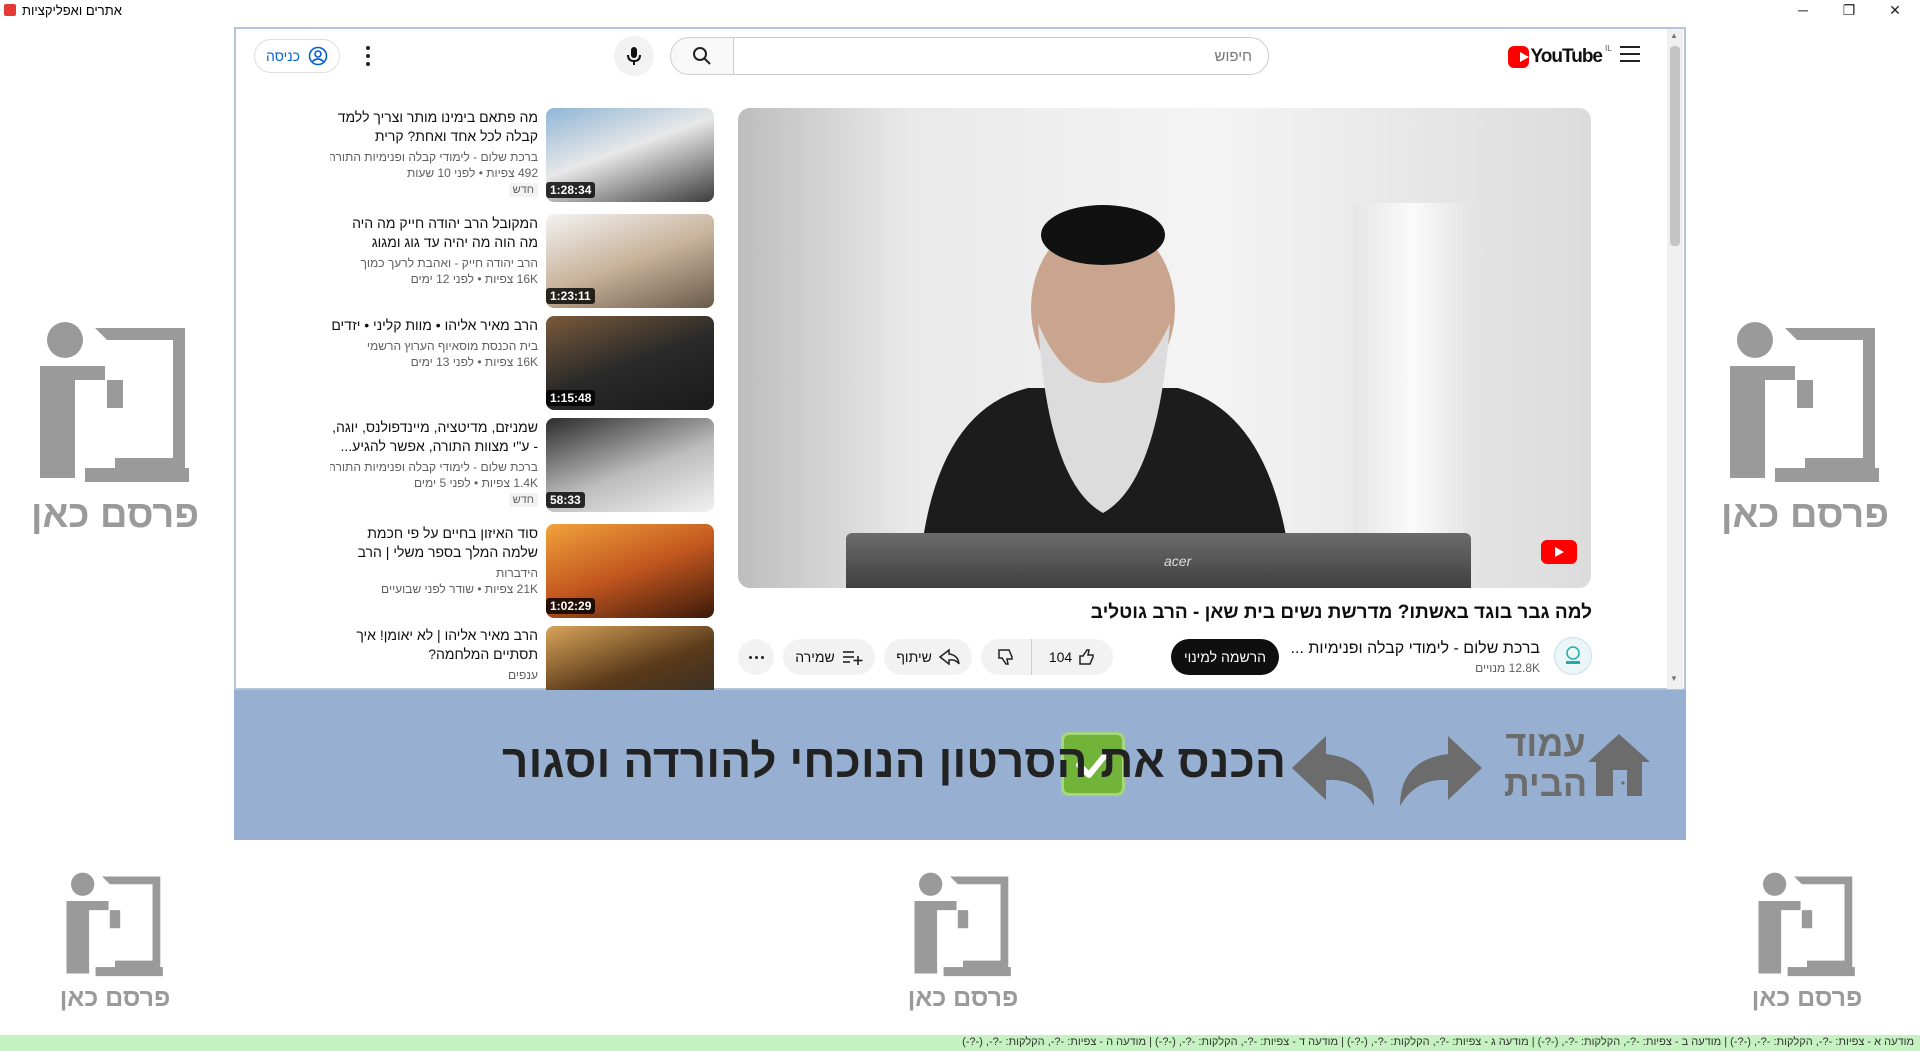  I want to click on page-scrollbar: ▲ ▼, so click(1675, 359).